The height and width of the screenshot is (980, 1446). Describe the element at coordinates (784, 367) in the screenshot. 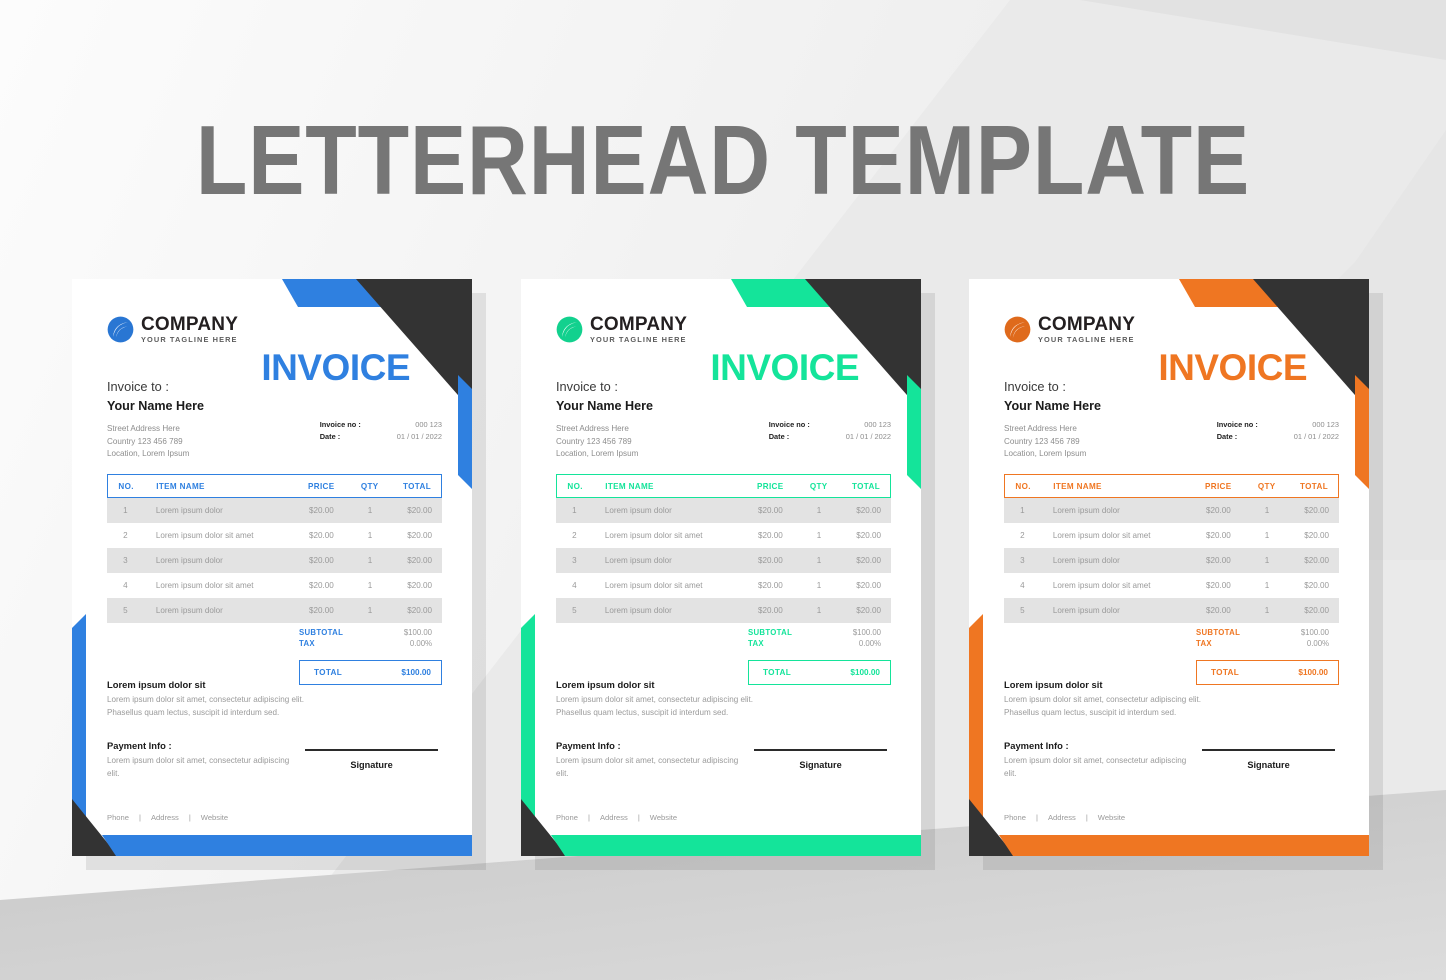

I see `invoice-heading: INVOICE` at that location.